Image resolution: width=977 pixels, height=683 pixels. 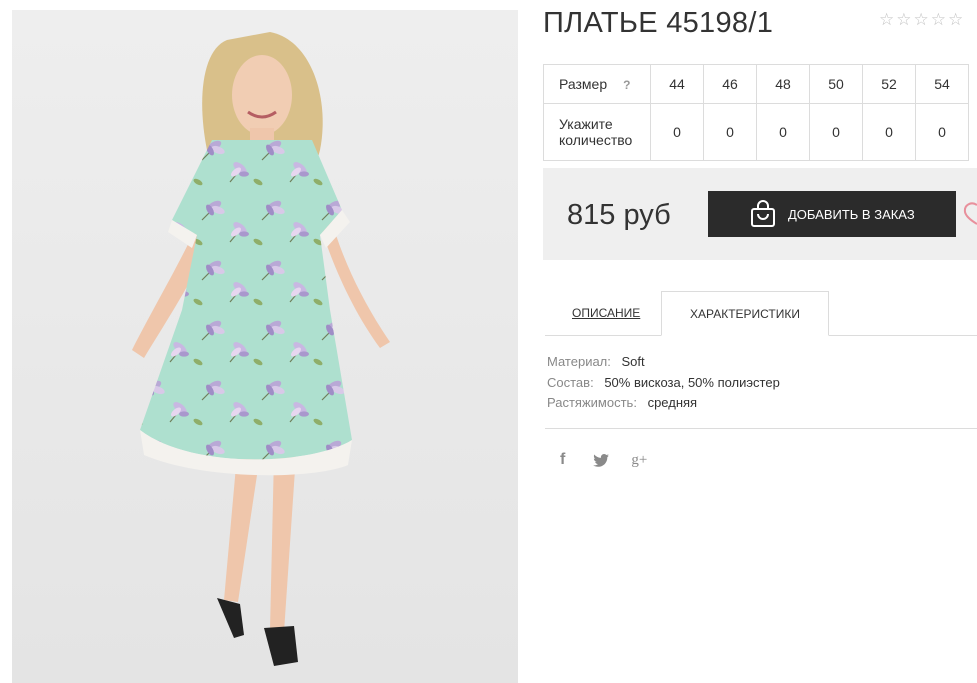 I want to click on characteristic-key: Состав:, so click(x=570, y=382).